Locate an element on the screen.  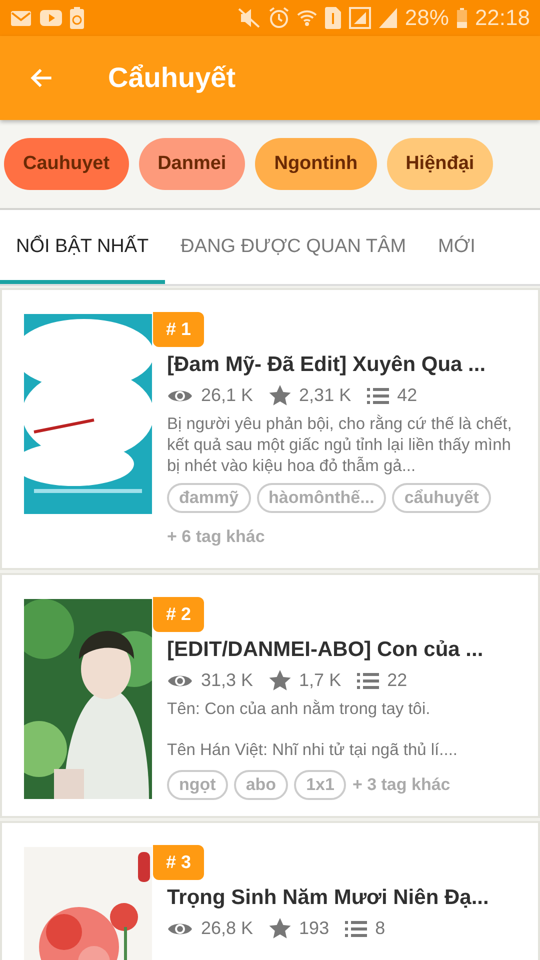
signal-box-icon is located at coordinates (359, 18).